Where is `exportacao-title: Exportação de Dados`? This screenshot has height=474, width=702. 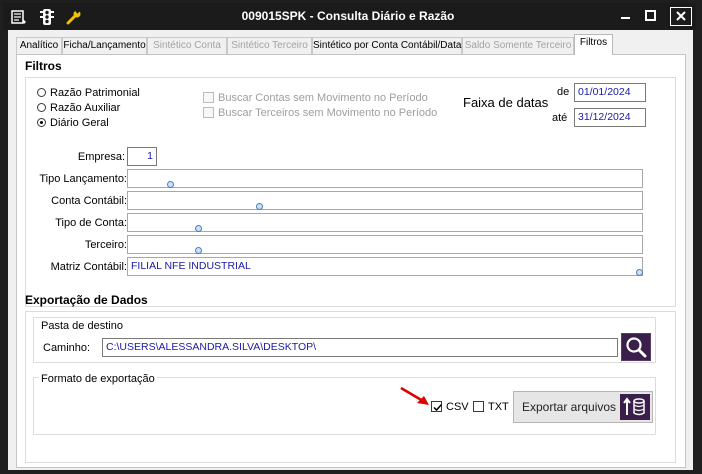 exportacao-title: Exportação de Dados is located at coordinates (86, 300).